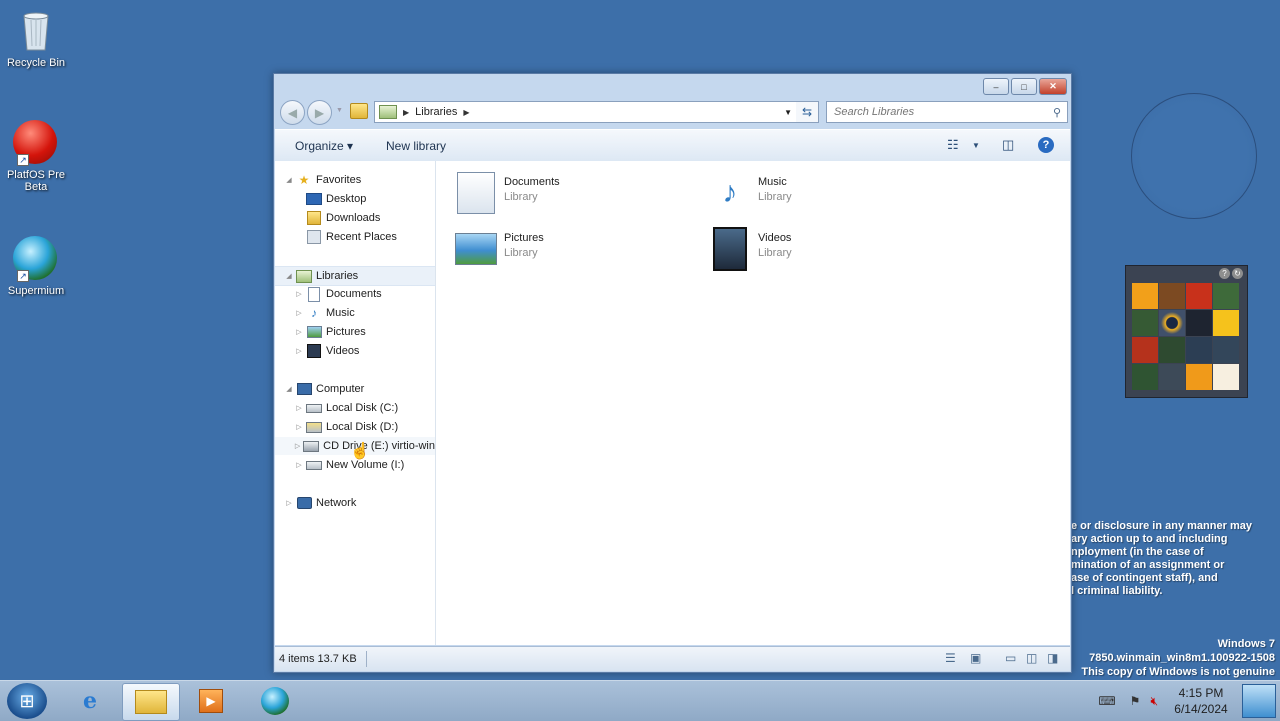 Image resolution: width=1280 pixels, height=721 pixels. I want to click on network-icon, so click(304, 503).